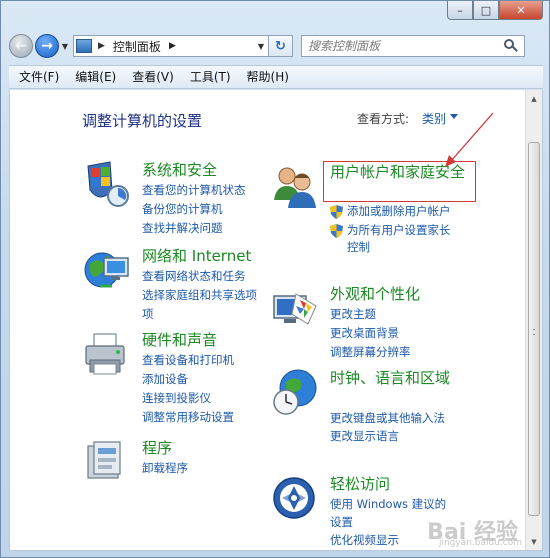  What do you see at coordinates (179, 170) in the screenshot?
I see `category-title-system-security: 系统和安全` at bounding box center [179, 170].